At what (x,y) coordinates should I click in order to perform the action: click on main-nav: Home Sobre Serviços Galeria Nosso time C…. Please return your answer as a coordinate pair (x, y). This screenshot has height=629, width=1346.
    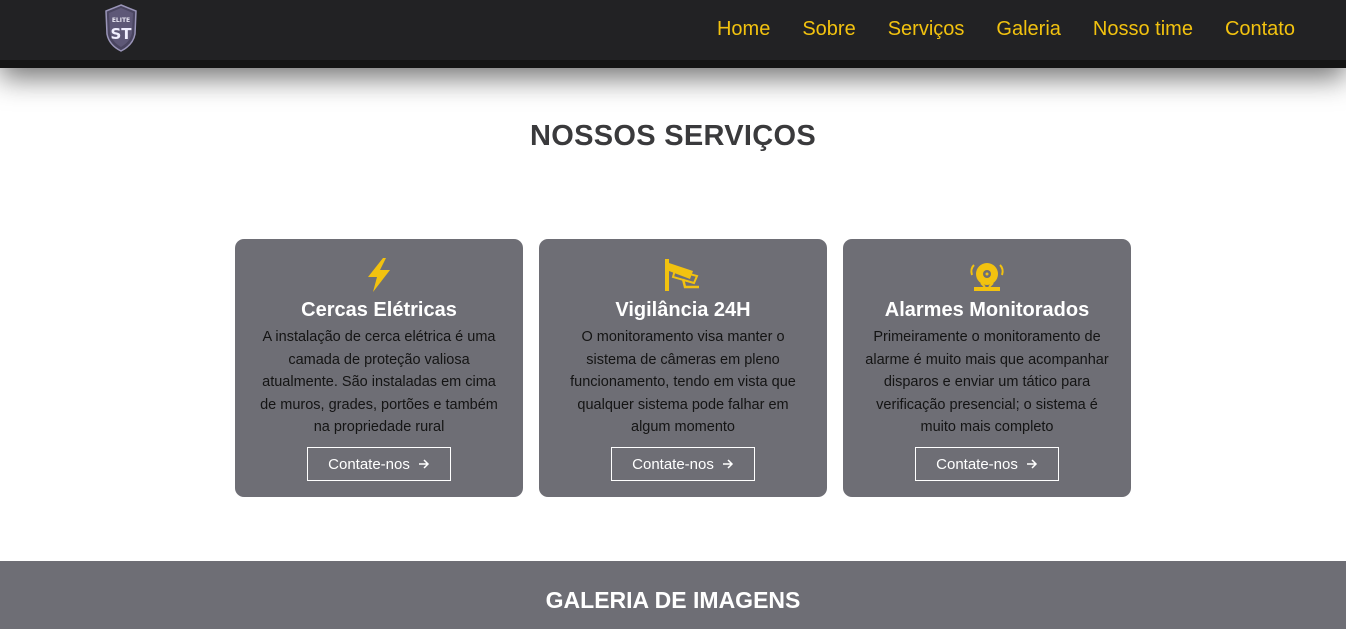
    Looking at the image, I should click on (1006, 29).